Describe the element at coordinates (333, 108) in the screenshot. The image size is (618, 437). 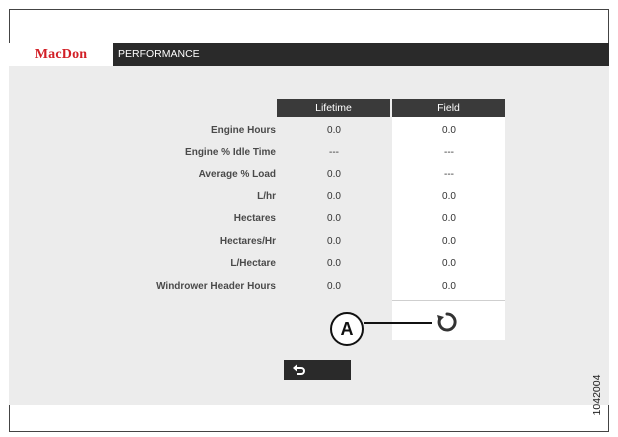
I see `column-header-lifetime: Lifetime` at that location.